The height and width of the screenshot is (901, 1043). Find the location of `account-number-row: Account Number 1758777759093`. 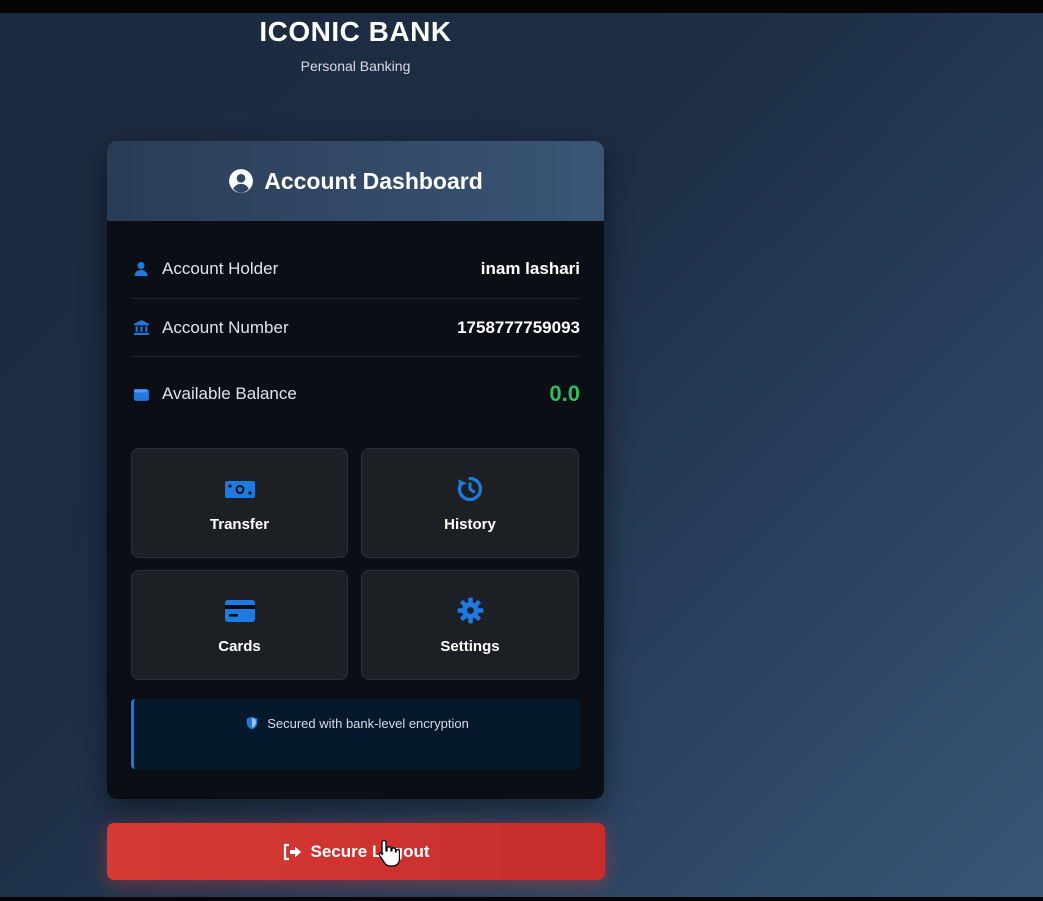

account-number-row: Account Number 1758777759093 is located at coordinates (355, 328).